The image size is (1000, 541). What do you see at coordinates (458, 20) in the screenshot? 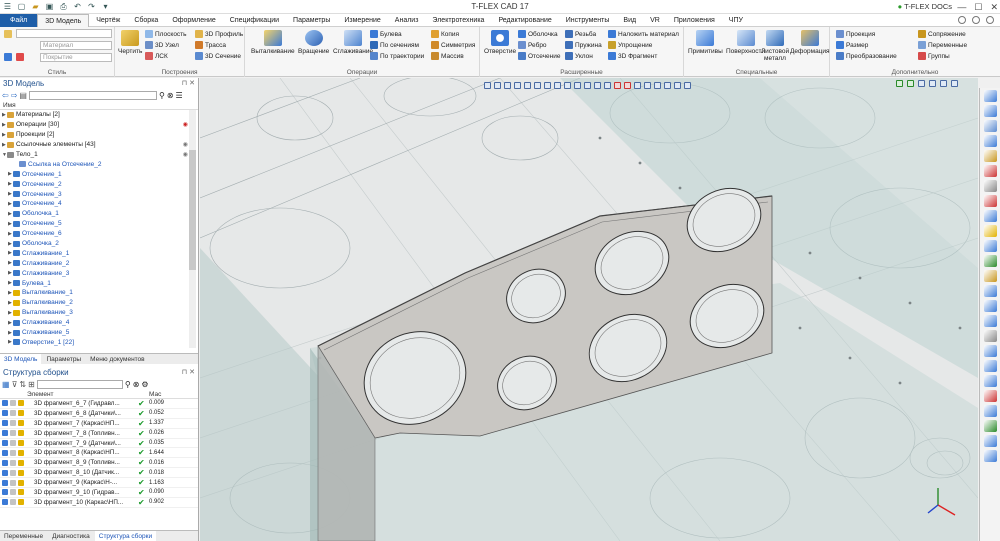
I see `menu-tab: Электротехника` at bounding box center [458, 20].